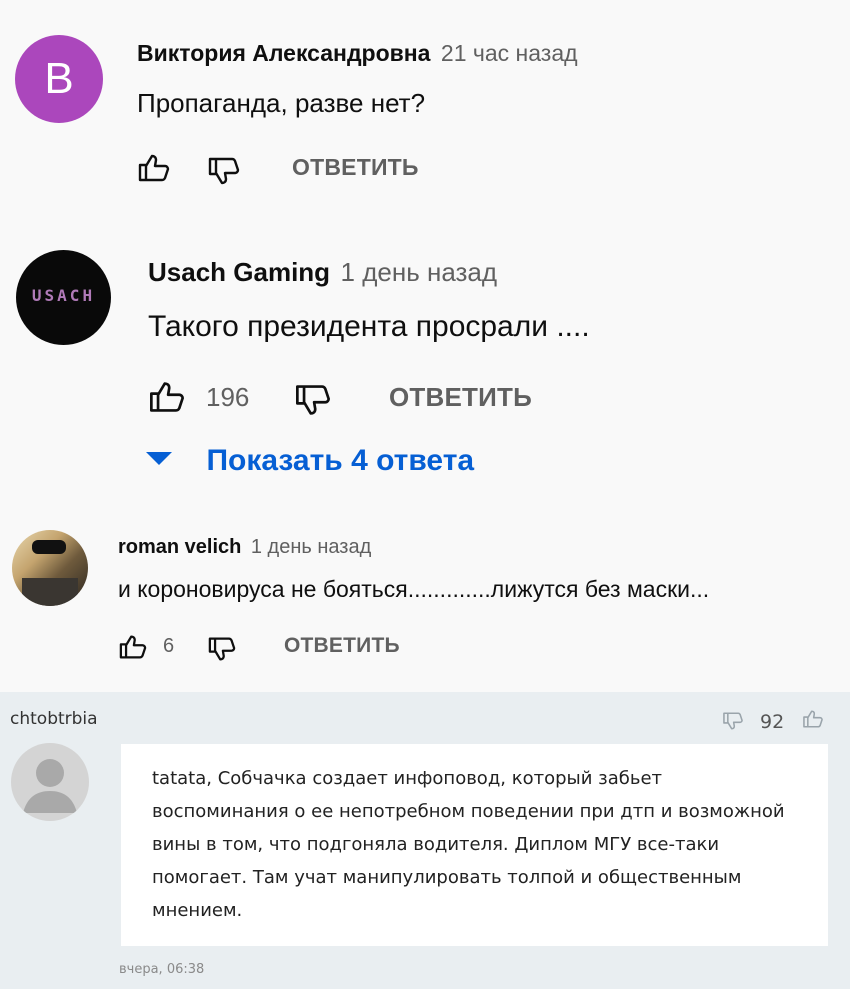 The height and width of the screenshot is (989, 850). I want to click on caret-down-icon, so click(159, 461).